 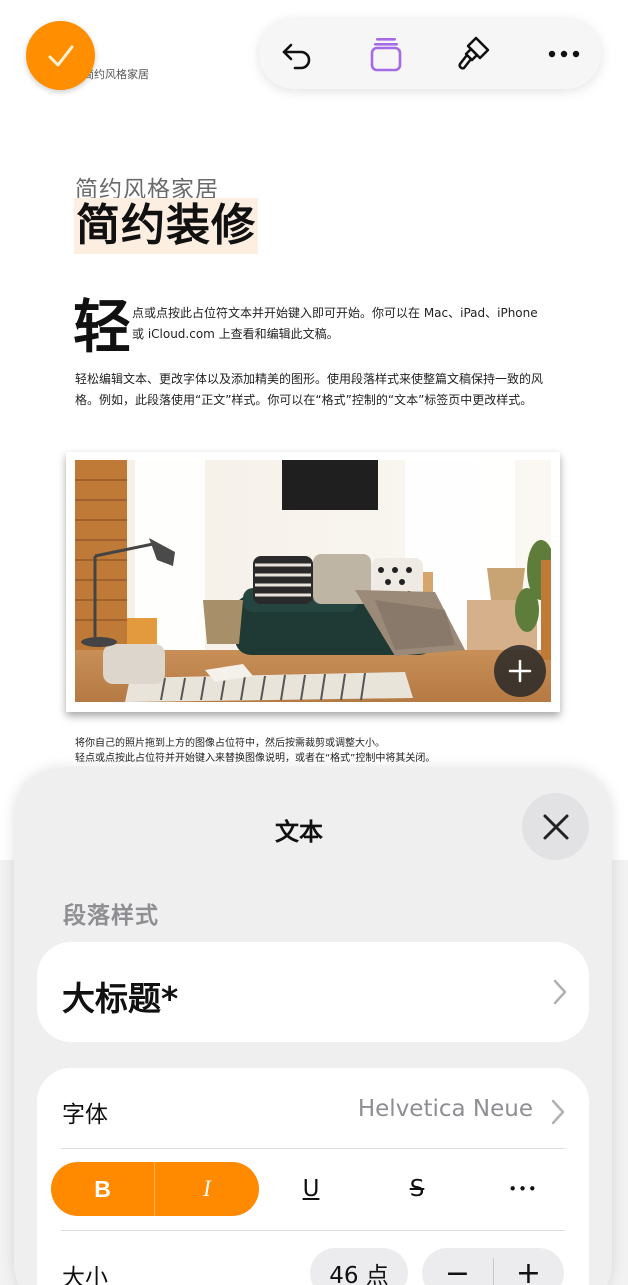 I want to click on more-text-options-button: •••, so click(x=523, y=1189).